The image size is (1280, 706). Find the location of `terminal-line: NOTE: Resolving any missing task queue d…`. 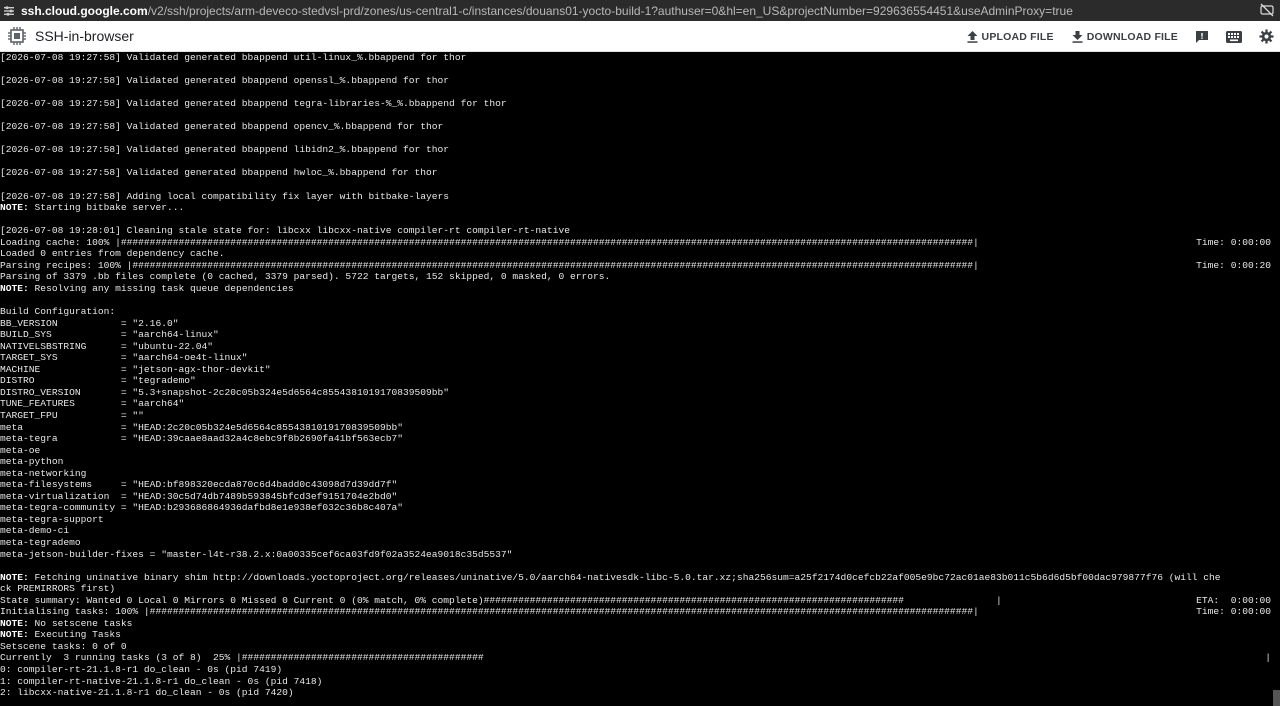

terminal-line: NOTE: Resolving any missing task queue d… is located at coordinates (640, 289).